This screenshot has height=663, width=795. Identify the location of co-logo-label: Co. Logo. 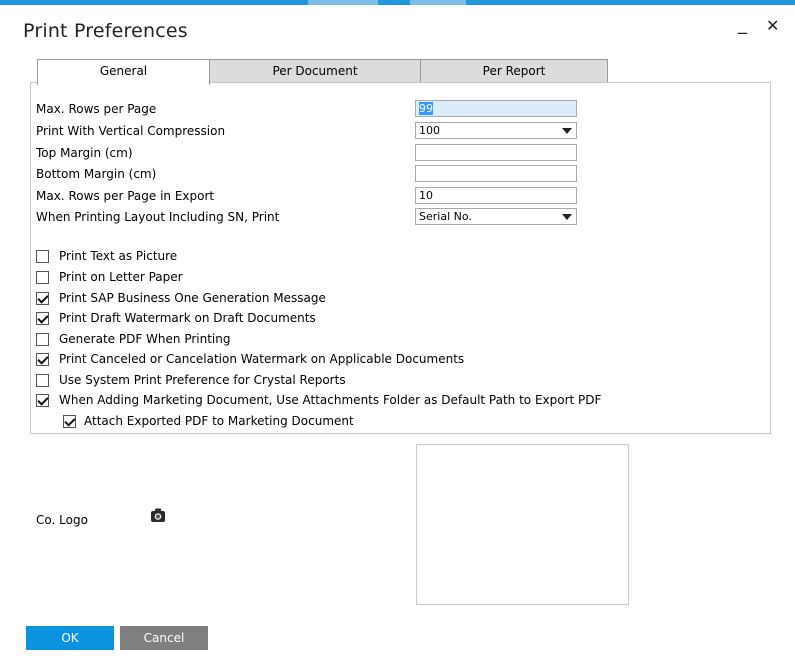
(62, 520).